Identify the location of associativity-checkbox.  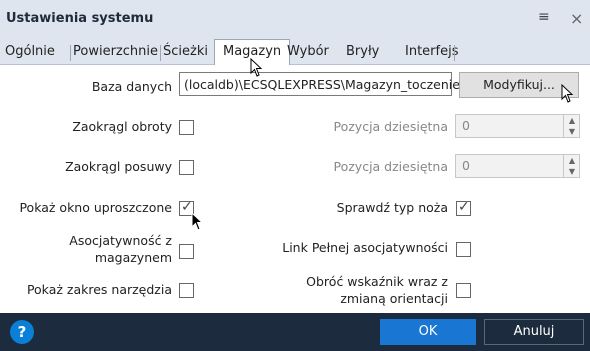
(186, 251).